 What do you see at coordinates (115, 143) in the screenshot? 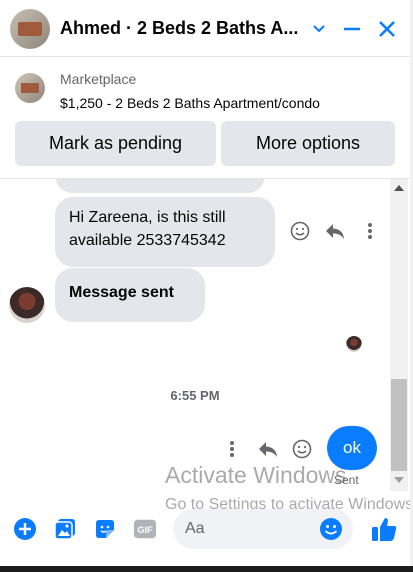
I see `mark-as-pending-button: Mark as pending` at bounding box center [115, 143].